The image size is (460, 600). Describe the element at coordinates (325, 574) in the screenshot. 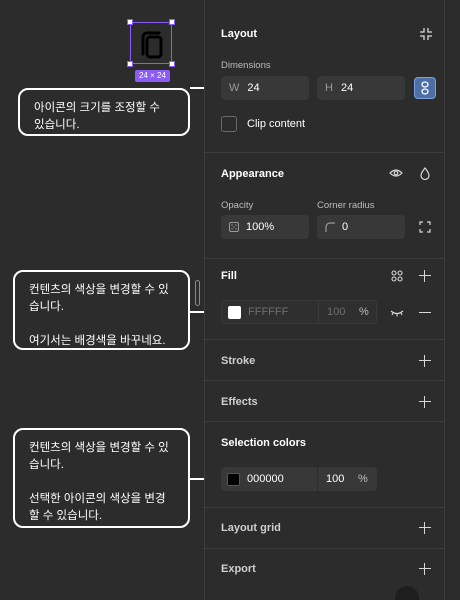

I see `export-section: Export` at that location.